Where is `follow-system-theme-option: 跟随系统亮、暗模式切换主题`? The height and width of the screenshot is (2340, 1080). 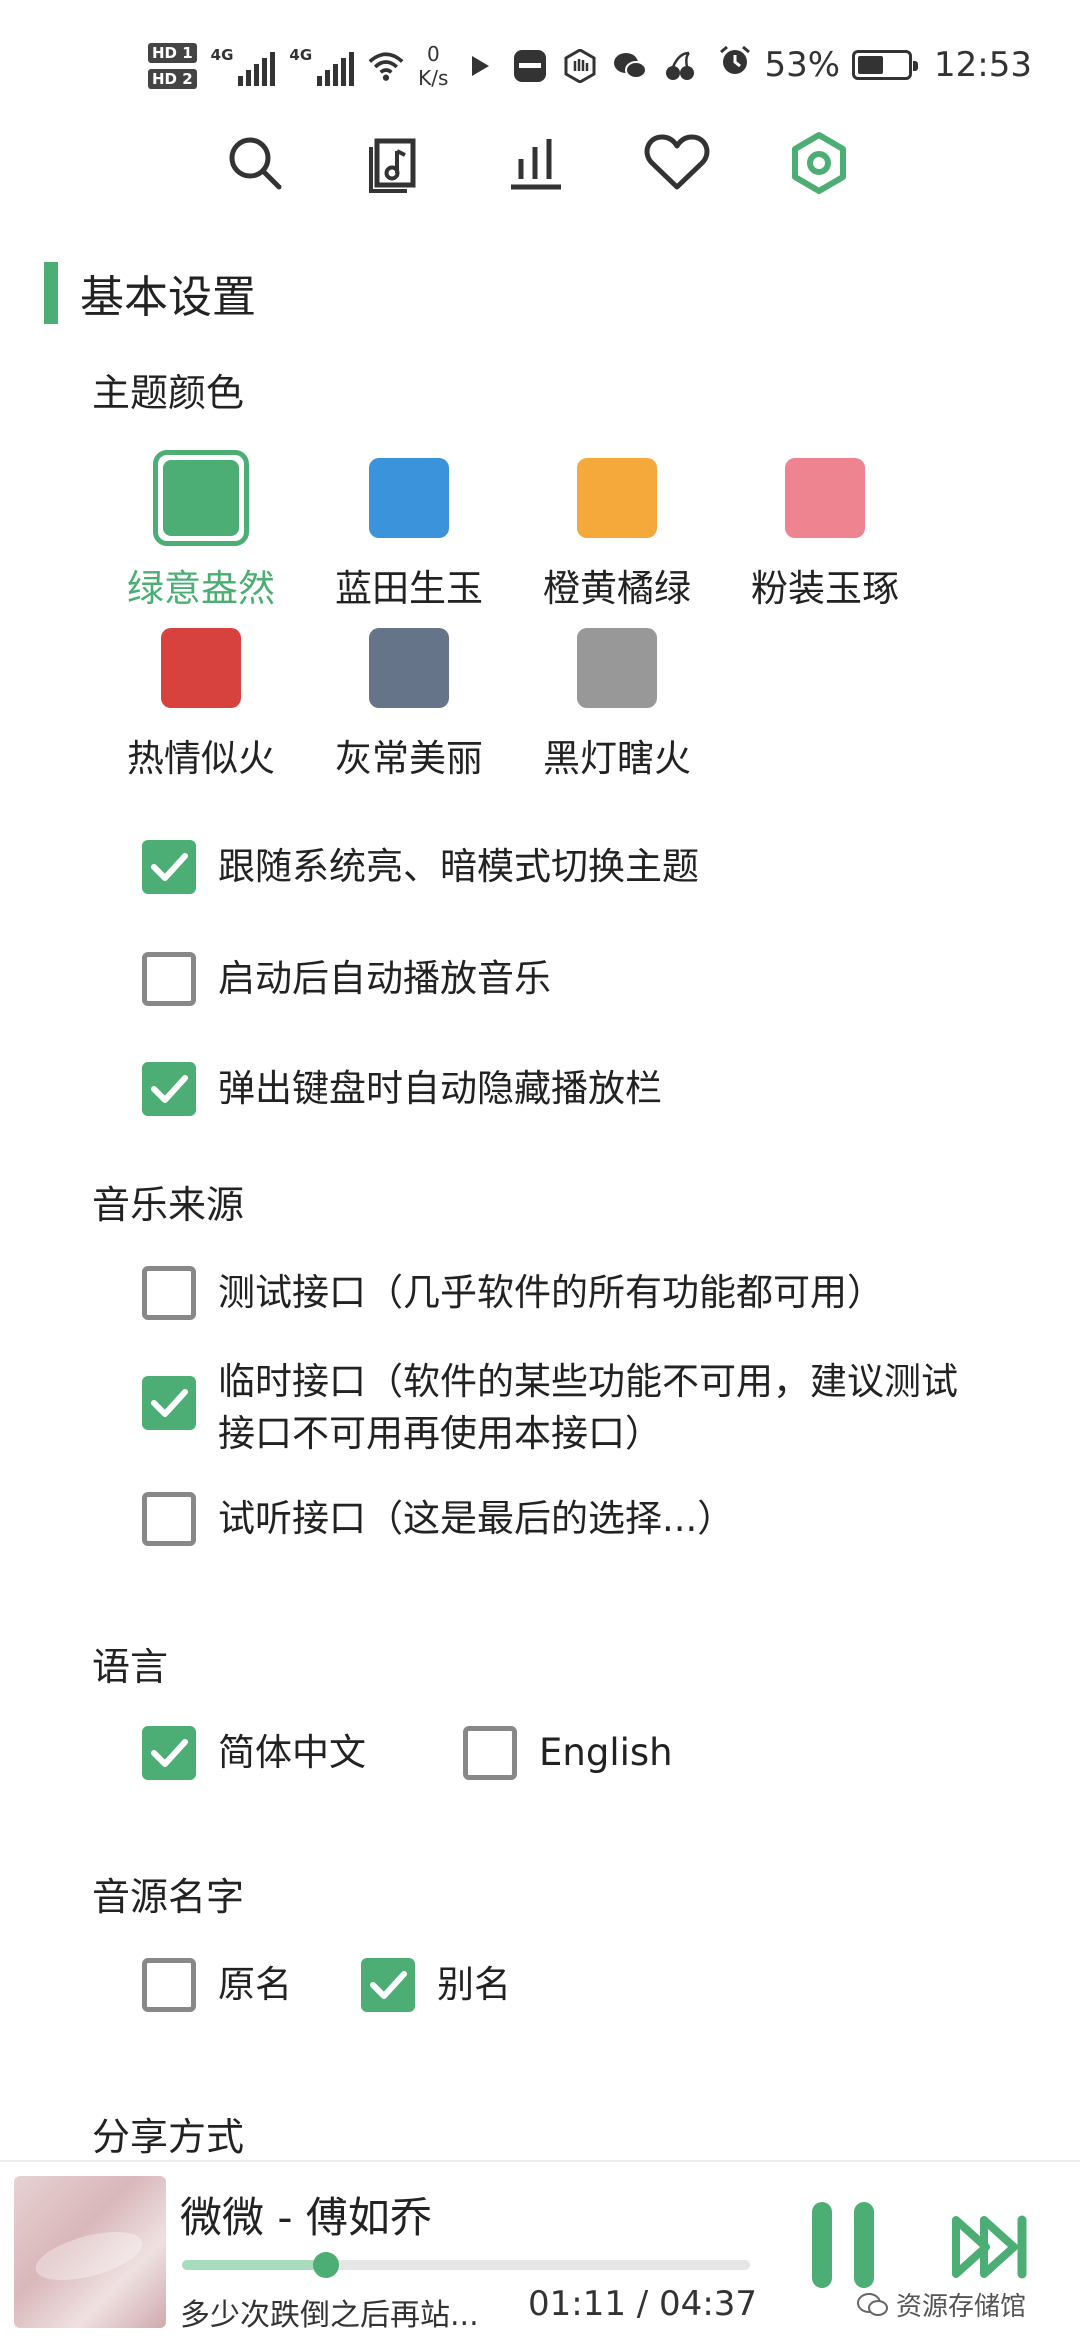
follow-system-theme-option: 跟随系统亮、暗模式切换主题 is located at coordinates (420, 867).